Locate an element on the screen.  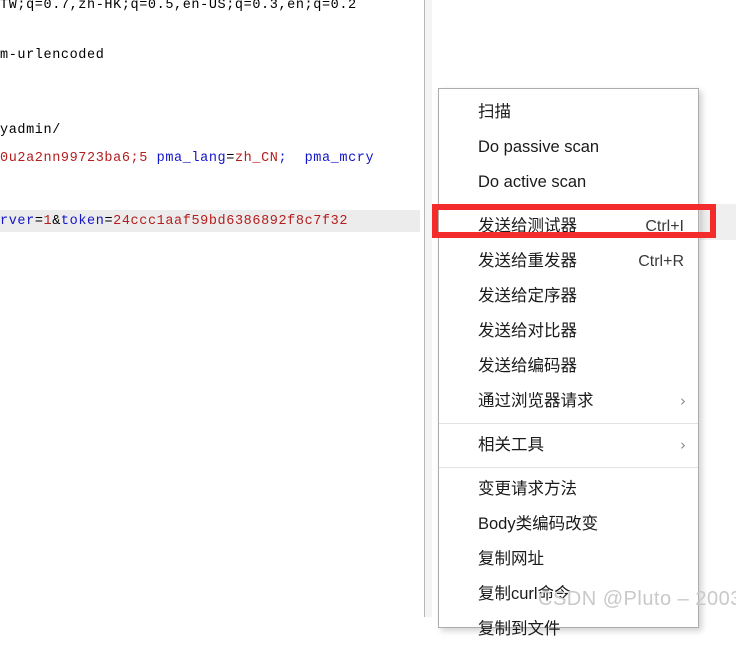
code-token: 1 is located at coordinates (48, 221).